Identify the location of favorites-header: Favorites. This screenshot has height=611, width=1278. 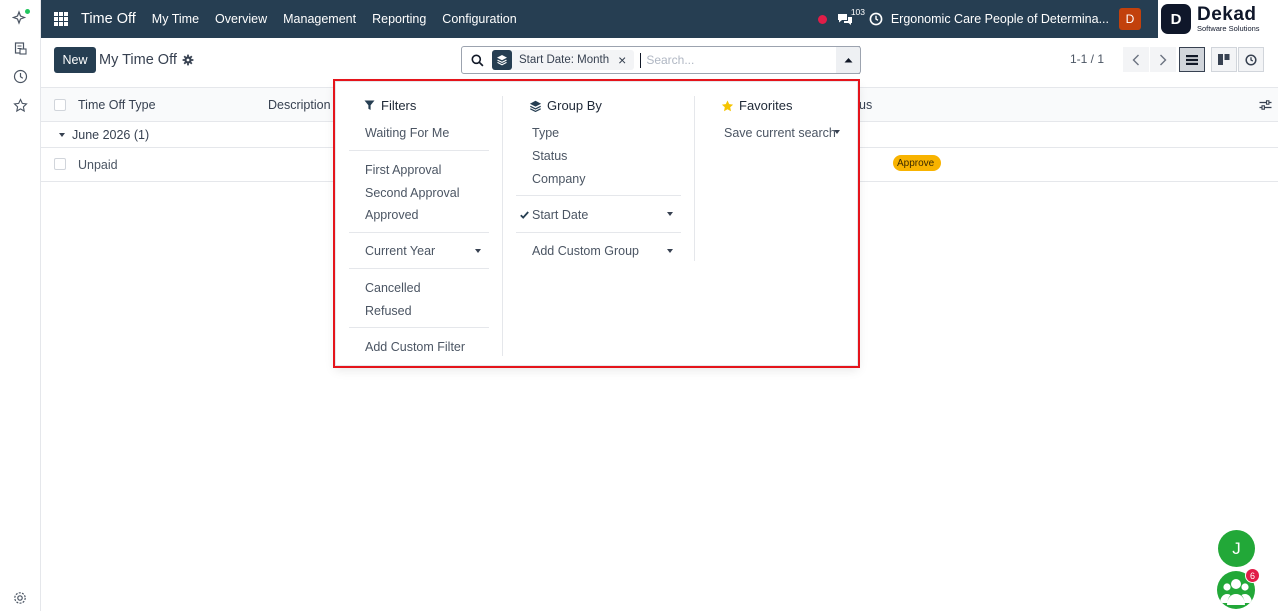
(756, 105).